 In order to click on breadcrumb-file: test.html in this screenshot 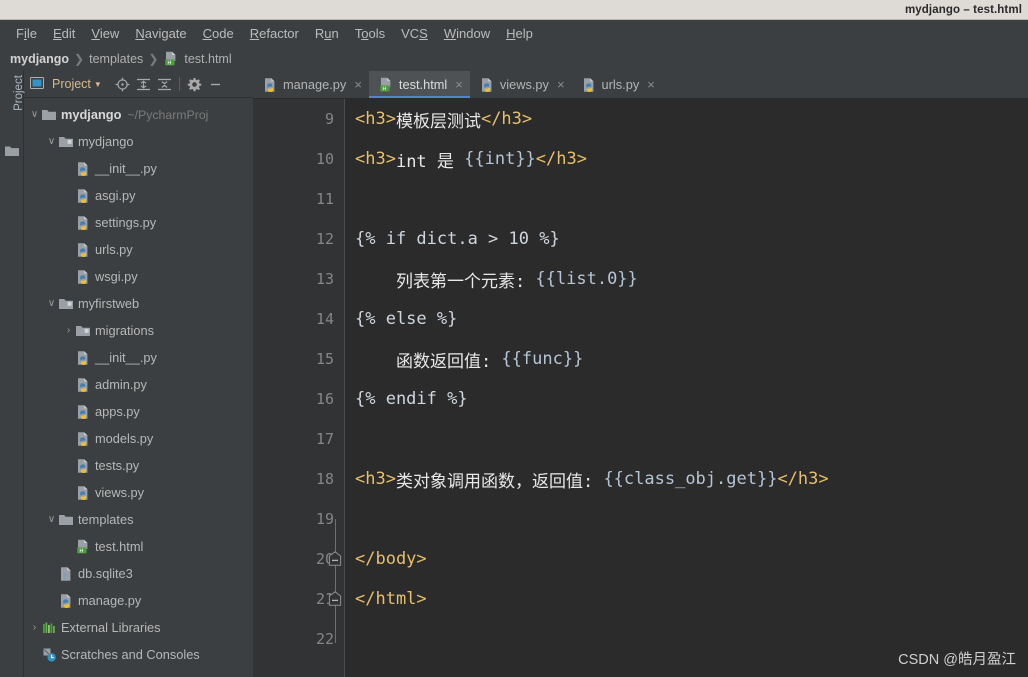, I will do `click(207, 59)`.